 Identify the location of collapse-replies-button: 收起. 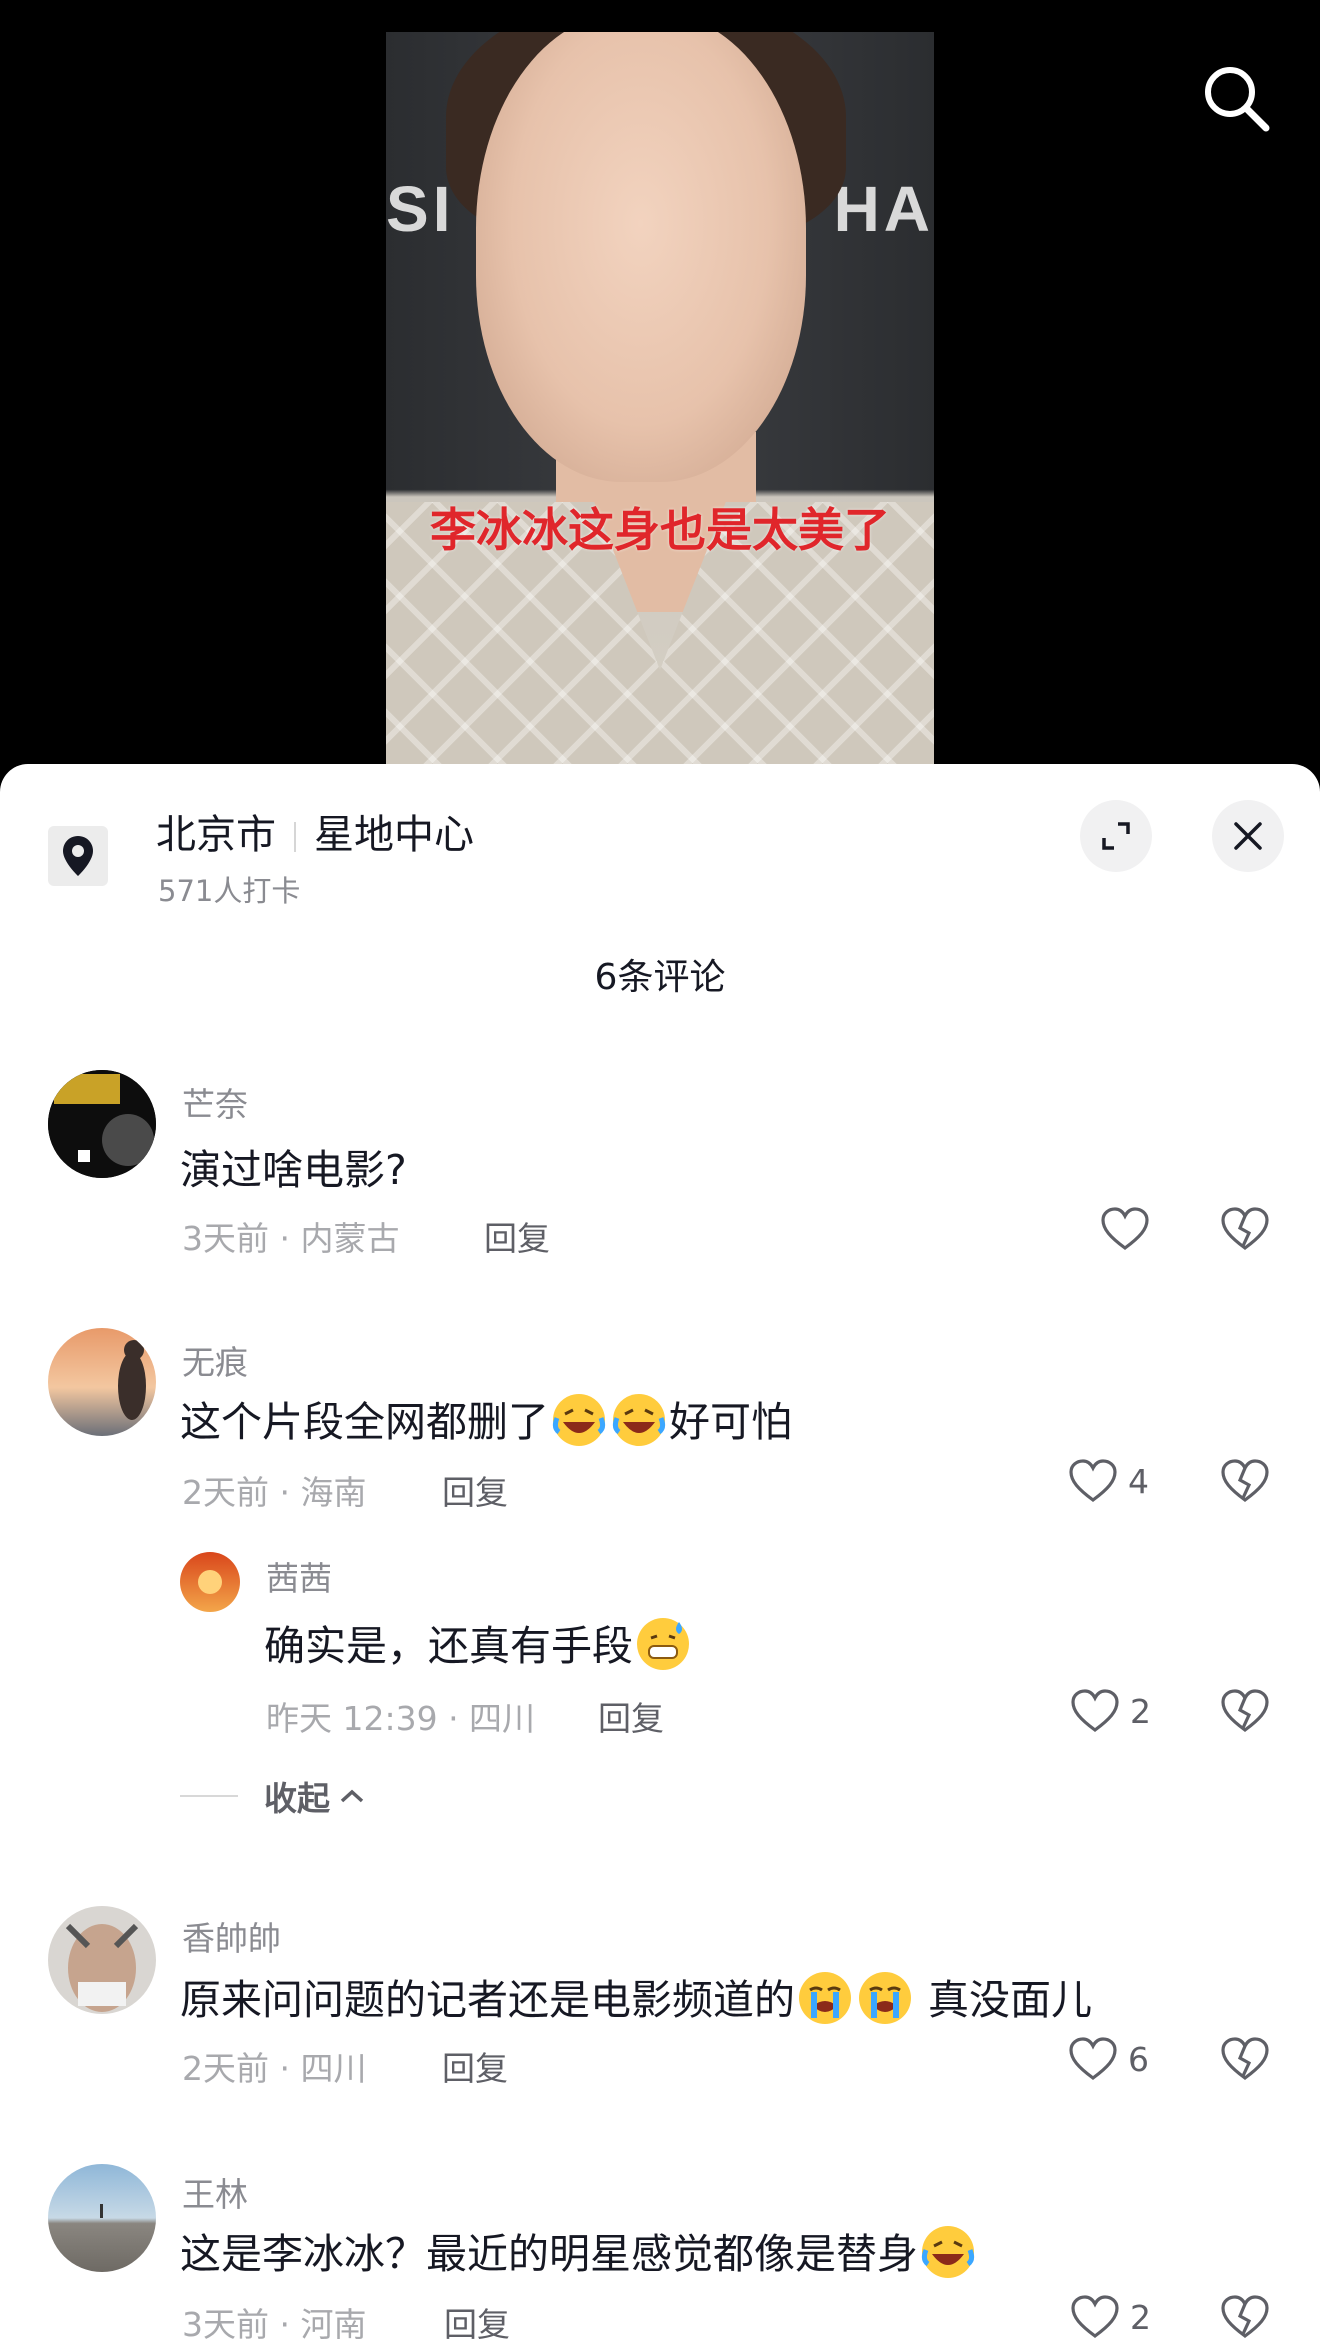
(273, 1796).